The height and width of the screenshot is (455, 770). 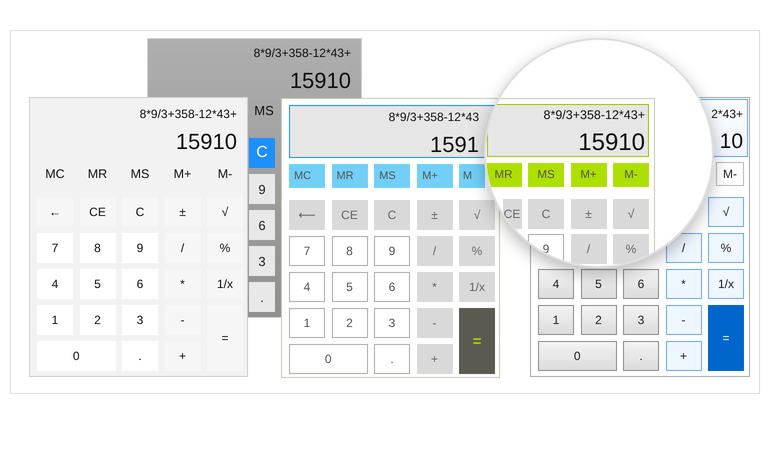 I want to click on expression-text: 2*43+, so click(x=727, y=114).